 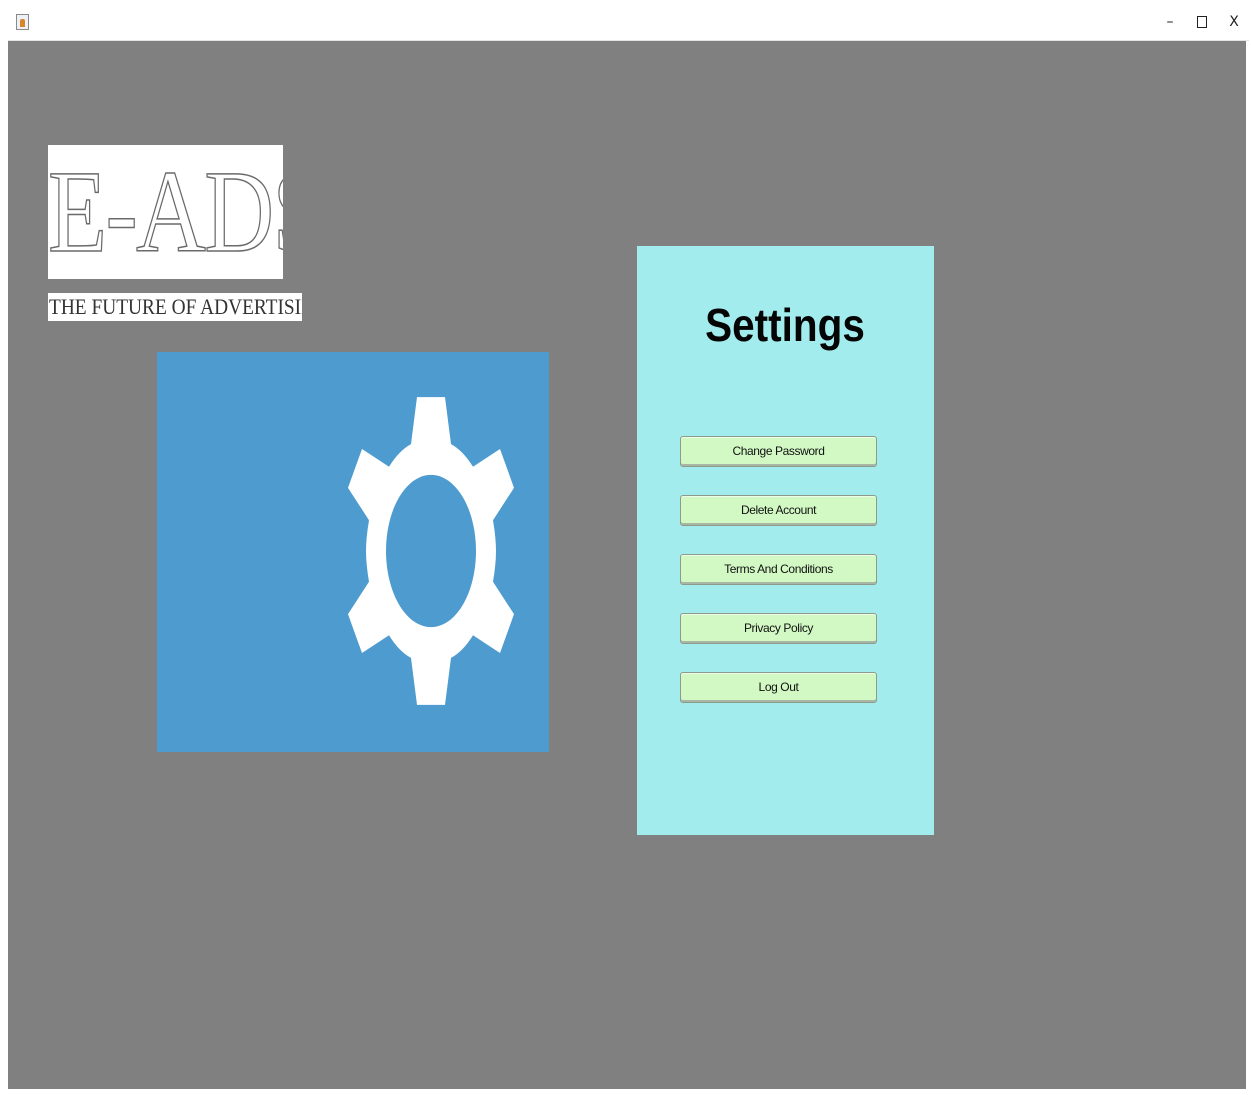 I want to click on settings-illustration, so click(x=353, y=552).